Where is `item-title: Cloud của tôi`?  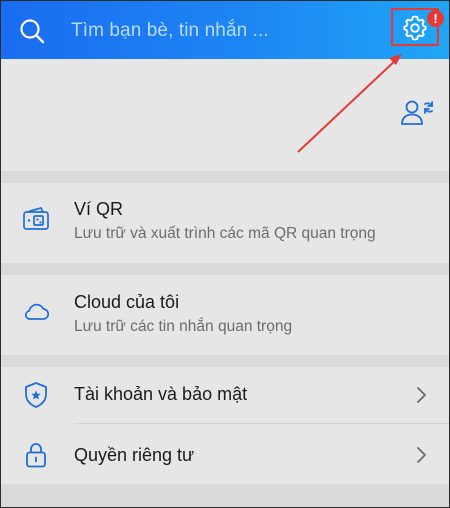 item-title: Cloud của tôi is located at coordinates (127, 302).